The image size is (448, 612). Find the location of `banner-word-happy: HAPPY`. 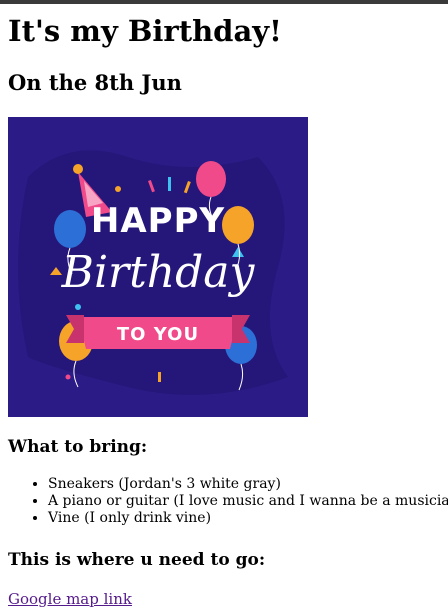

banner-word-happy: HAPPY is located at coordinates (158, 221).